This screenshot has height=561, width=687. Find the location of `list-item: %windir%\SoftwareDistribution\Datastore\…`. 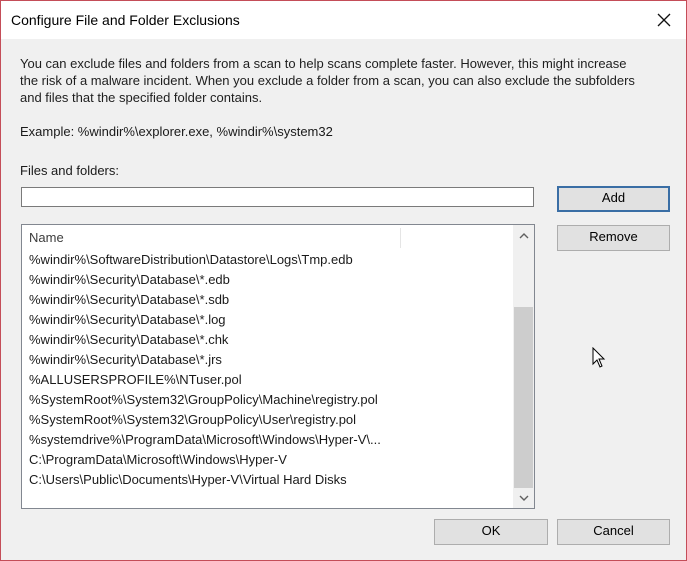

list-item: %windir%\SoftwareDistribution\Datastore\… is located at coordinates (267, 260).